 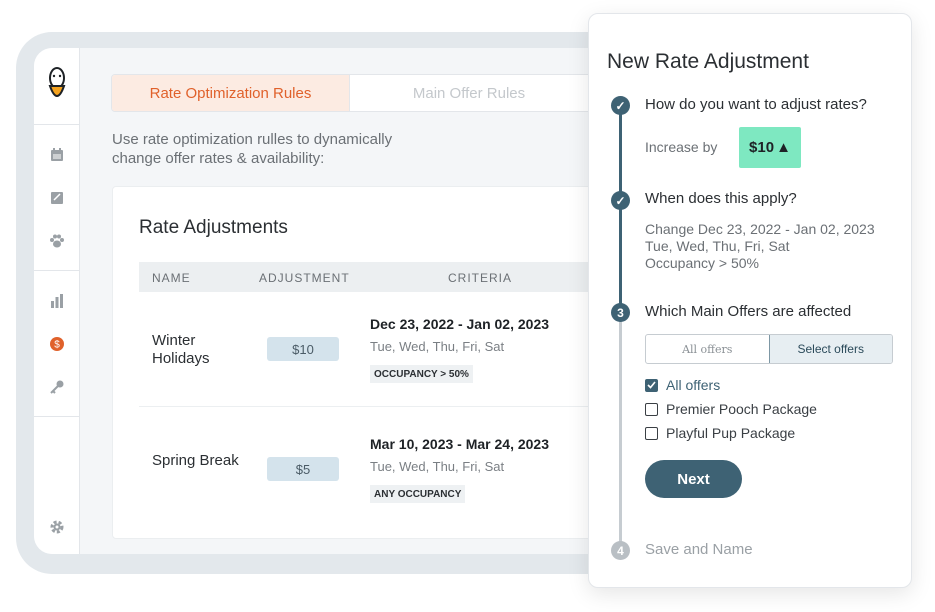 I want to click on row-criteria-badge: OCCUPANCY > 50%, so click(x=421, y=374).